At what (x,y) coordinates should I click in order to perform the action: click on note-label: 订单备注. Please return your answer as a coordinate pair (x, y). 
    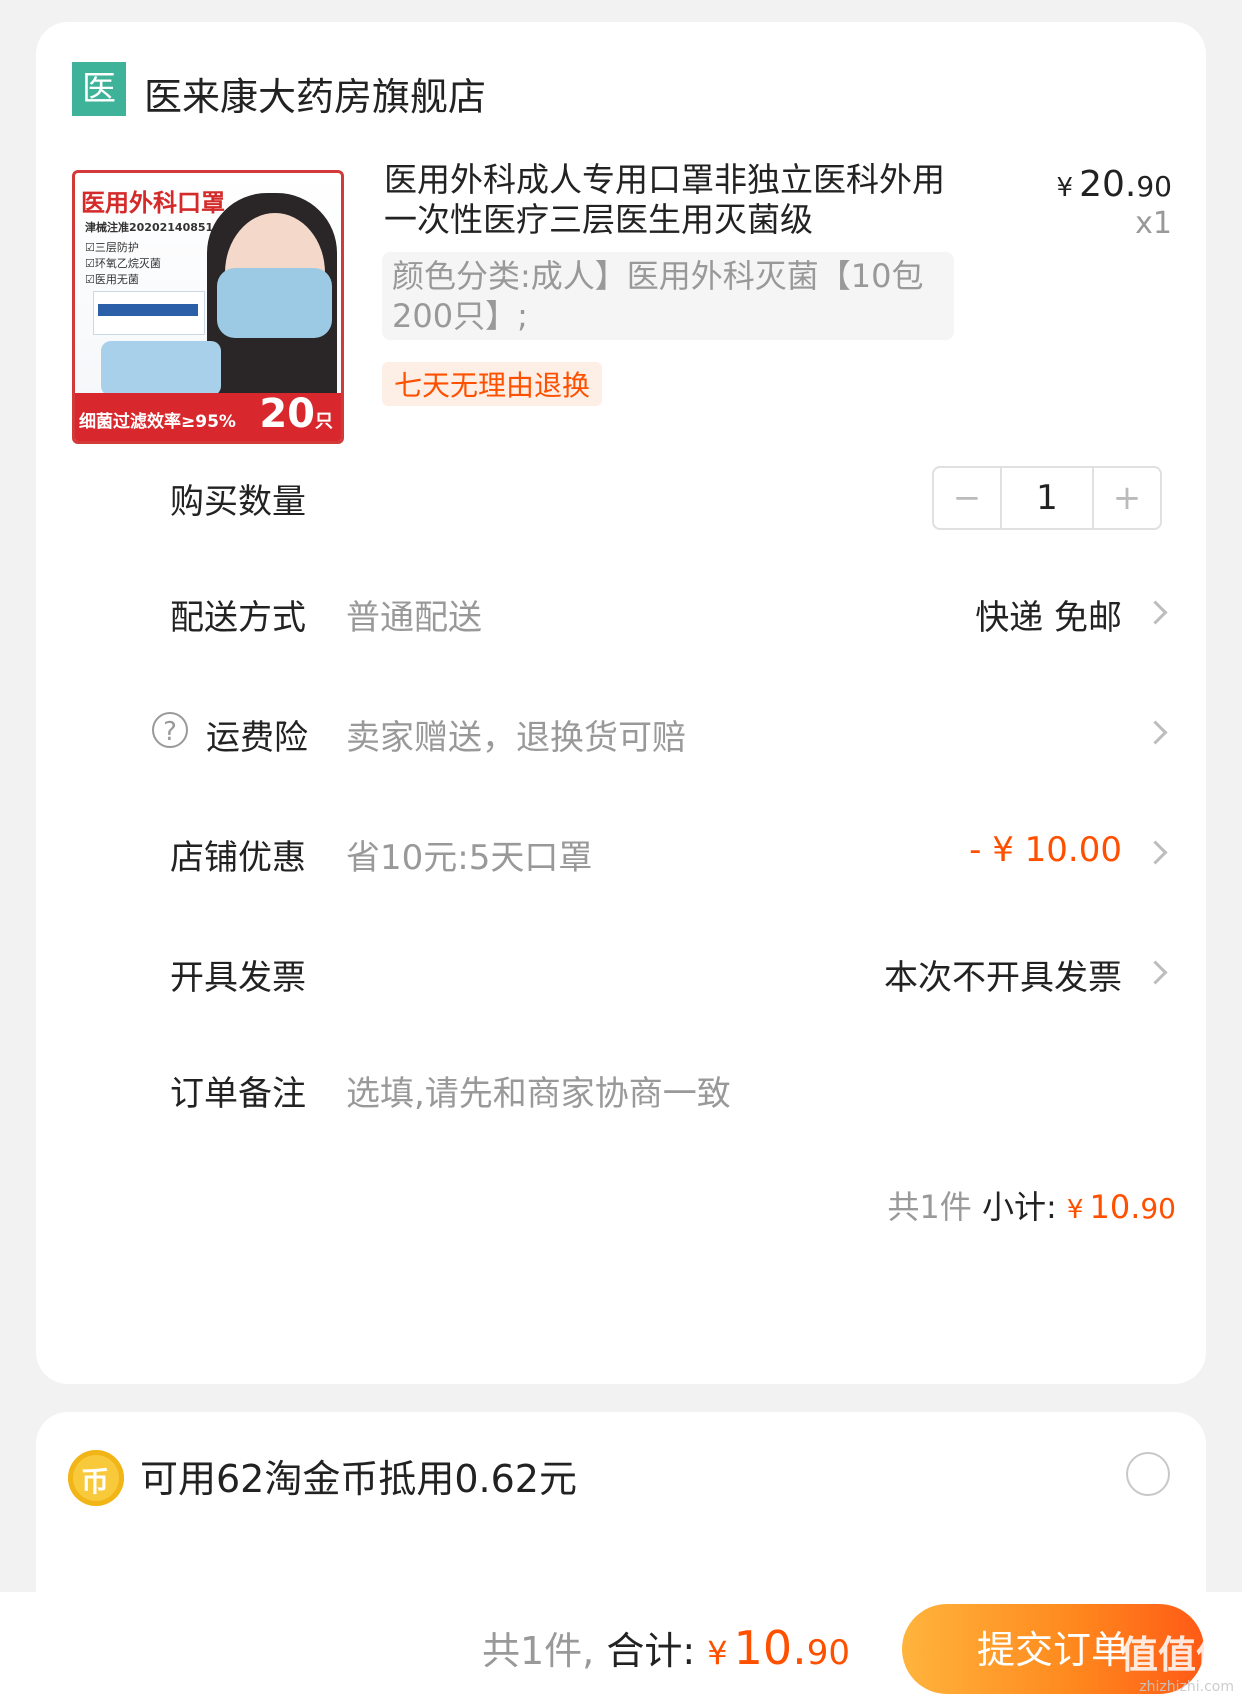
    Looking at the image, I should click on (238, 1094).